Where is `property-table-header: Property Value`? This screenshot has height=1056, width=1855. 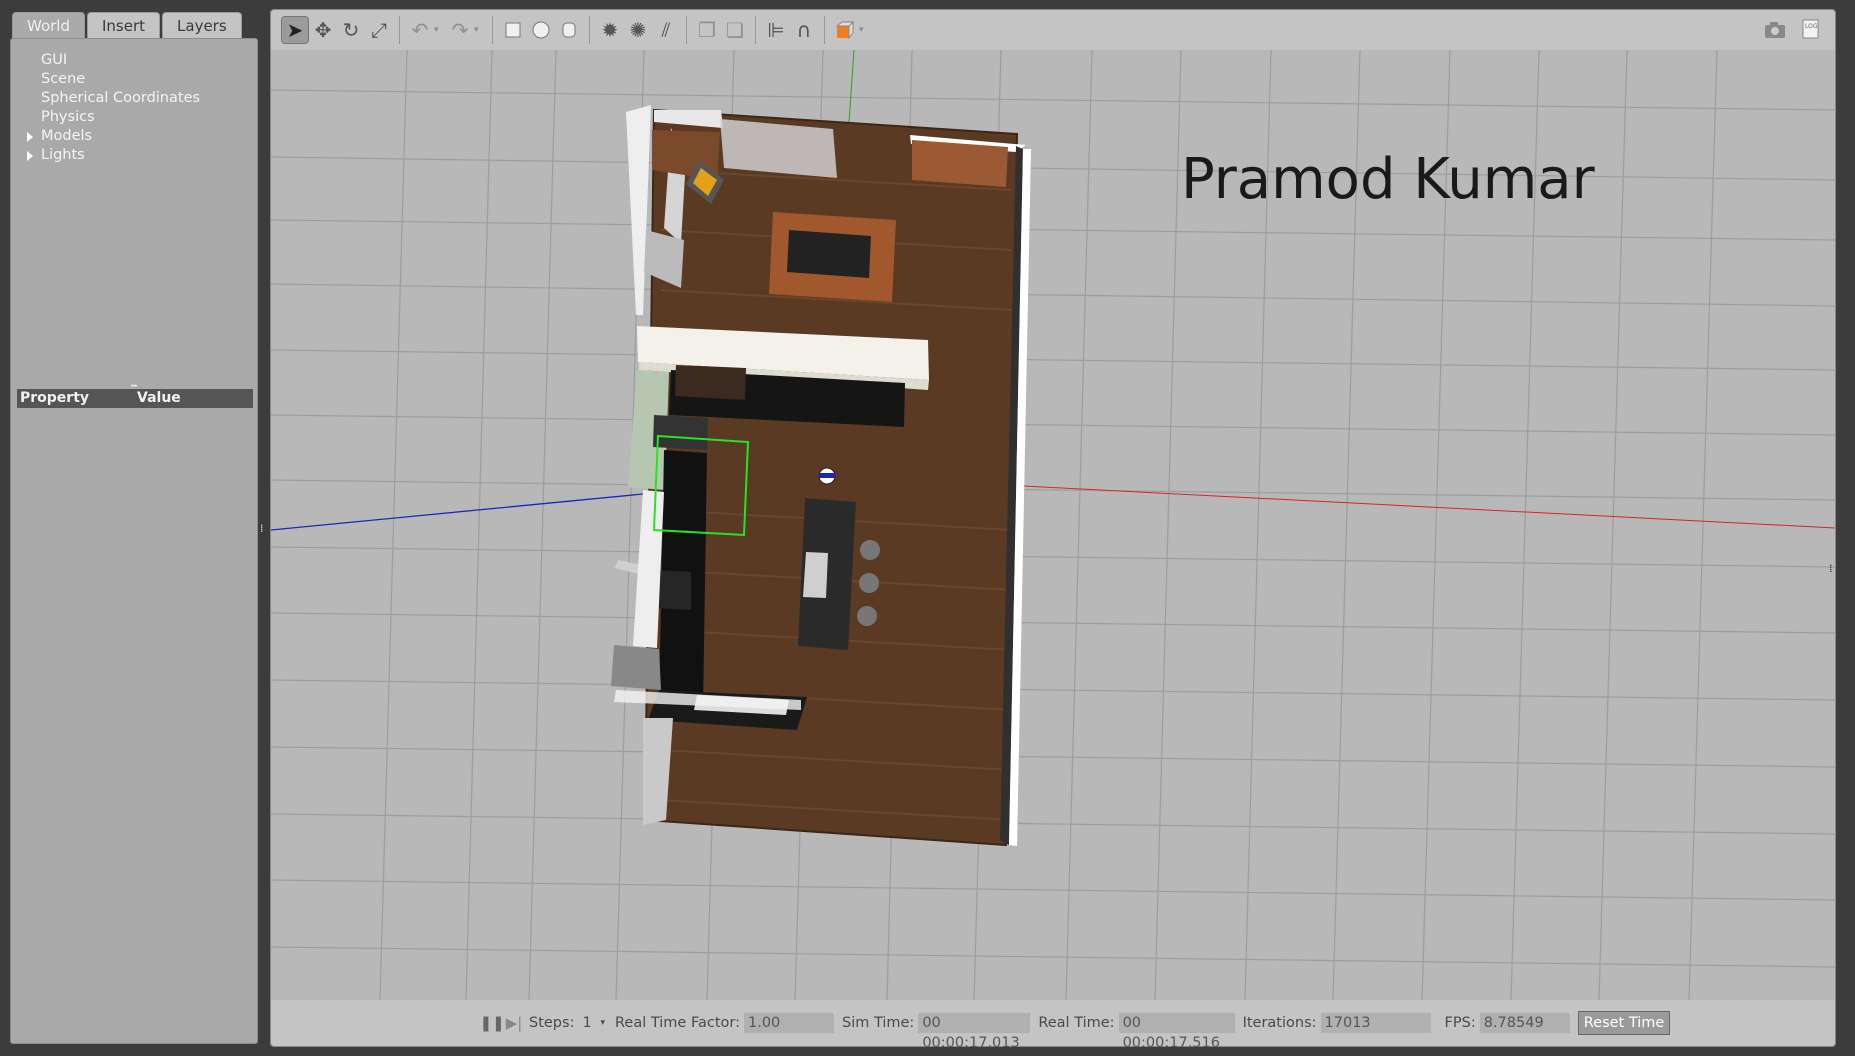 property-table-header: Property Value is located at coordinates (135, 398).